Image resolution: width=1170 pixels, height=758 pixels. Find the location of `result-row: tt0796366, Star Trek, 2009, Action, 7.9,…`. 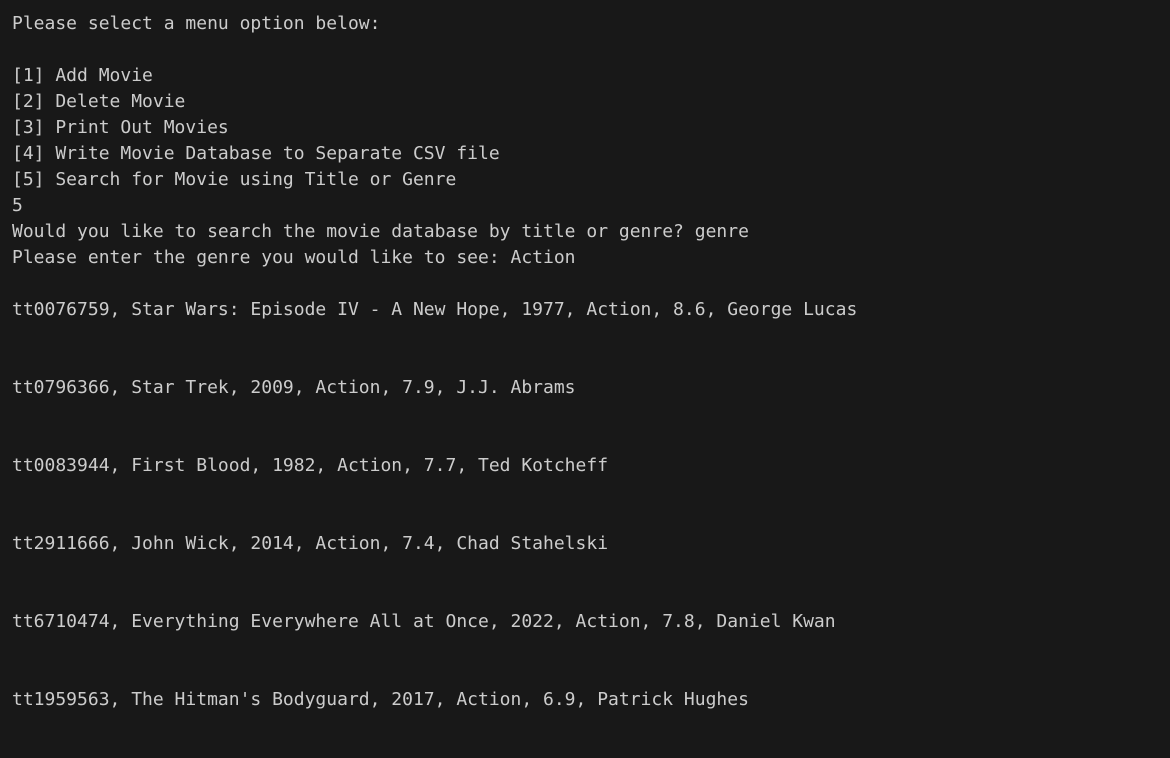

result-row: tt0796366, Star Trek, 2009, Action, 7.9,… is located at coordinates (294, 387).